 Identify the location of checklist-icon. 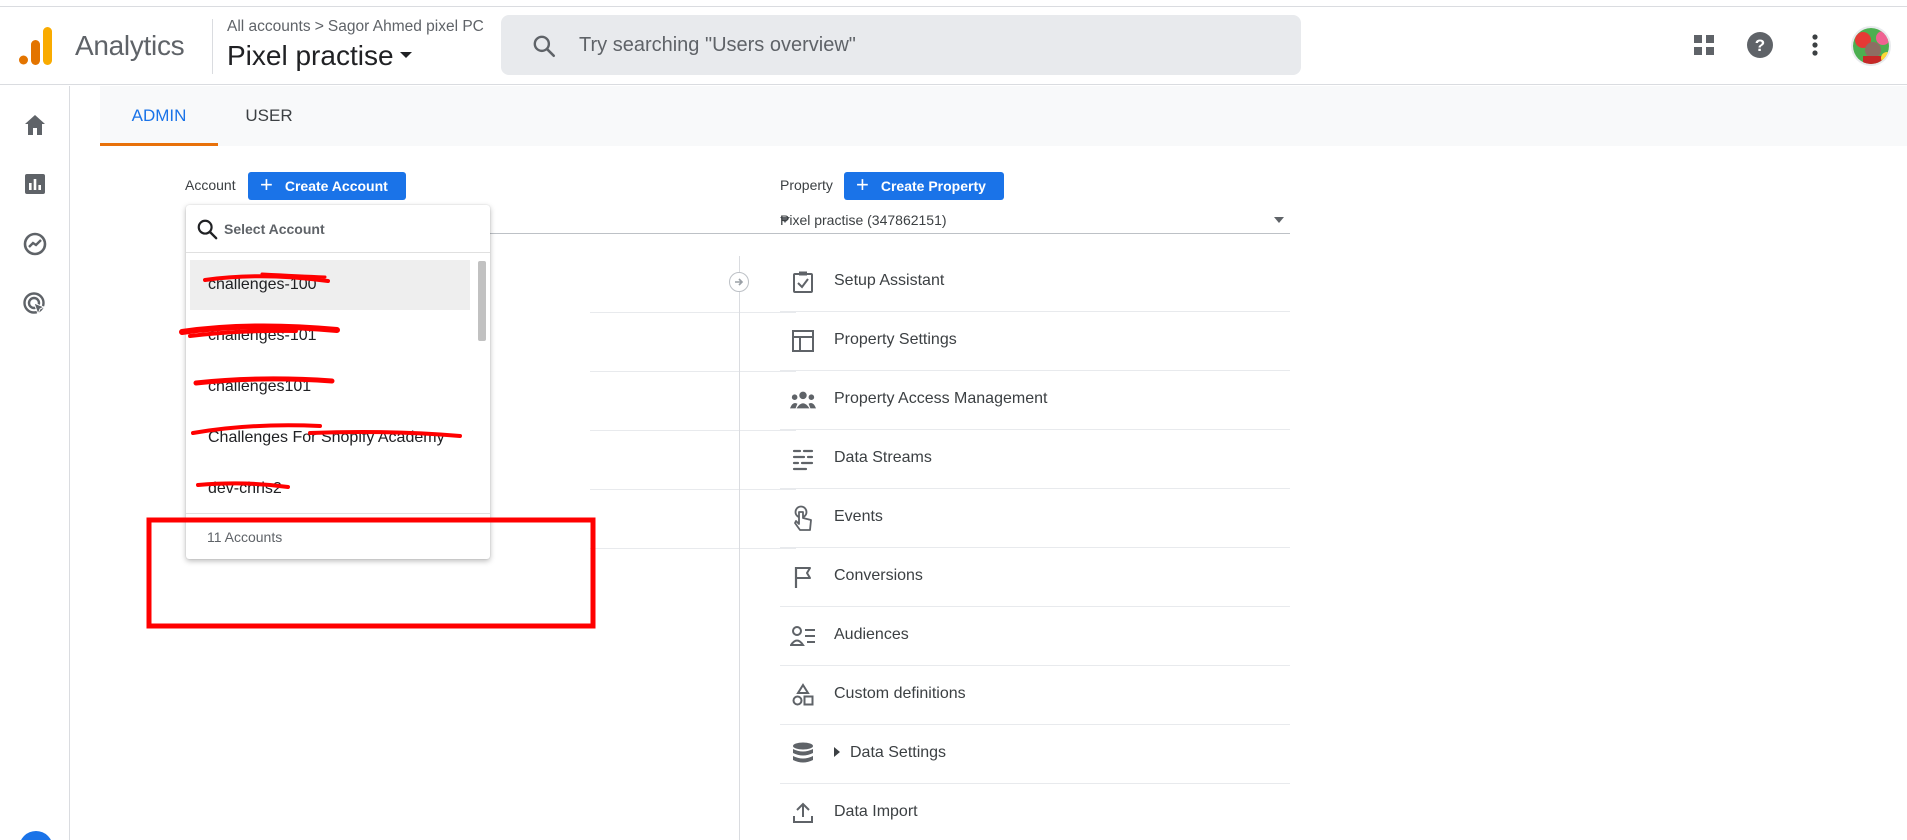
(803, 282).